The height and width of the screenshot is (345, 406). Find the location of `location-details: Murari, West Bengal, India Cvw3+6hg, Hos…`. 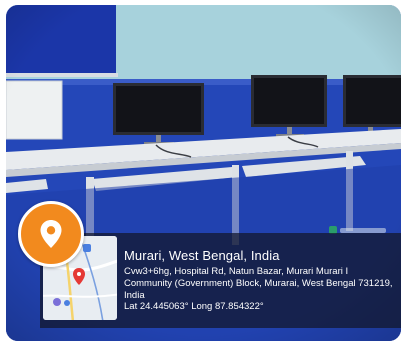

location-details: Murari, West Bengal, India Cvw3+6hg, Hos… is located at coordinates (261, 280).